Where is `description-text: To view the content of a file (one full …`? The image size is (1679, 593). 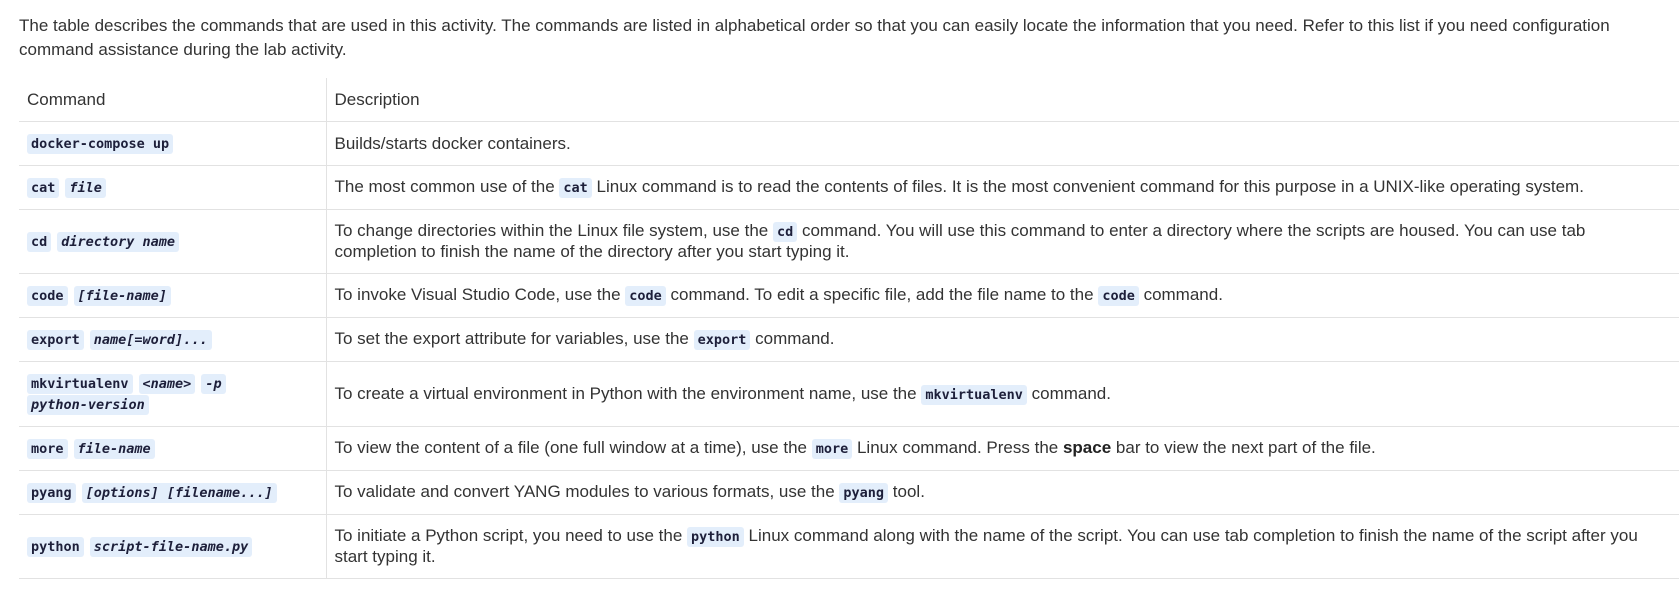 description-text: To view the content of a file (one full … is located at coordinates (570, 447).